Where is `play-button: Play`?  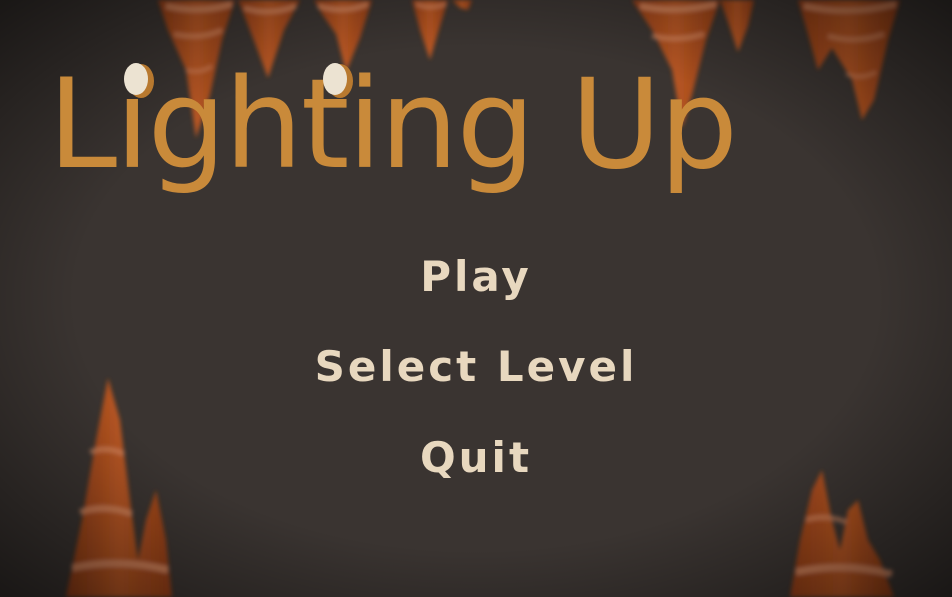
play-button: Play is located at coordinates (476, 277).